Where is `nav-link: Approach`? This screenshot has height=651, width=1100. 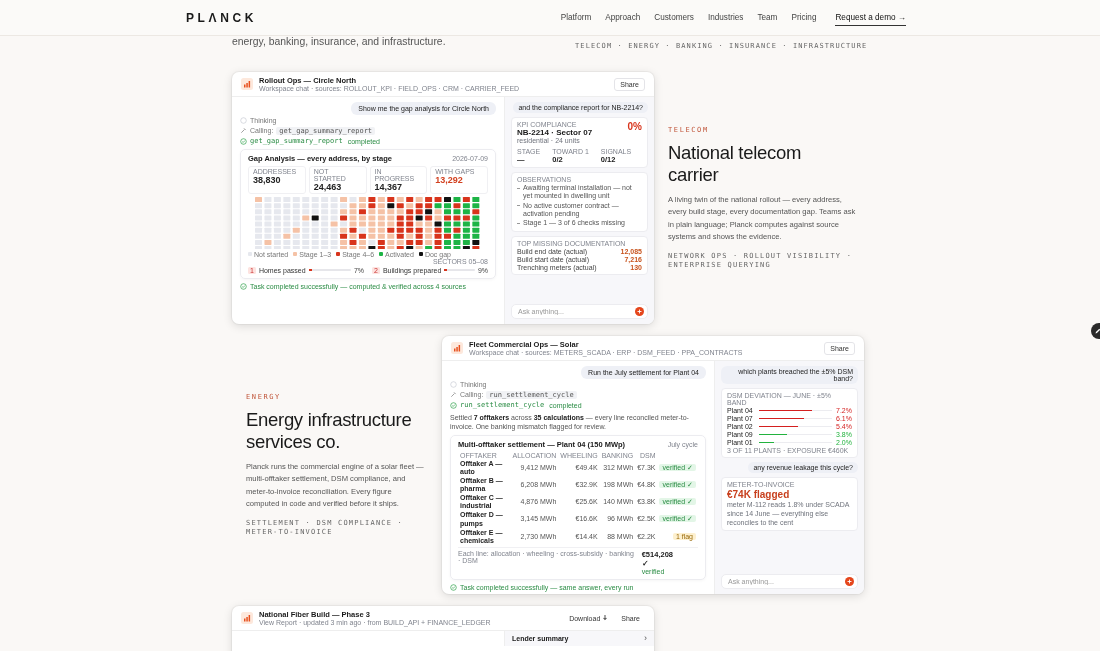 nav-link: Approach is located at coordinates (623, 17).